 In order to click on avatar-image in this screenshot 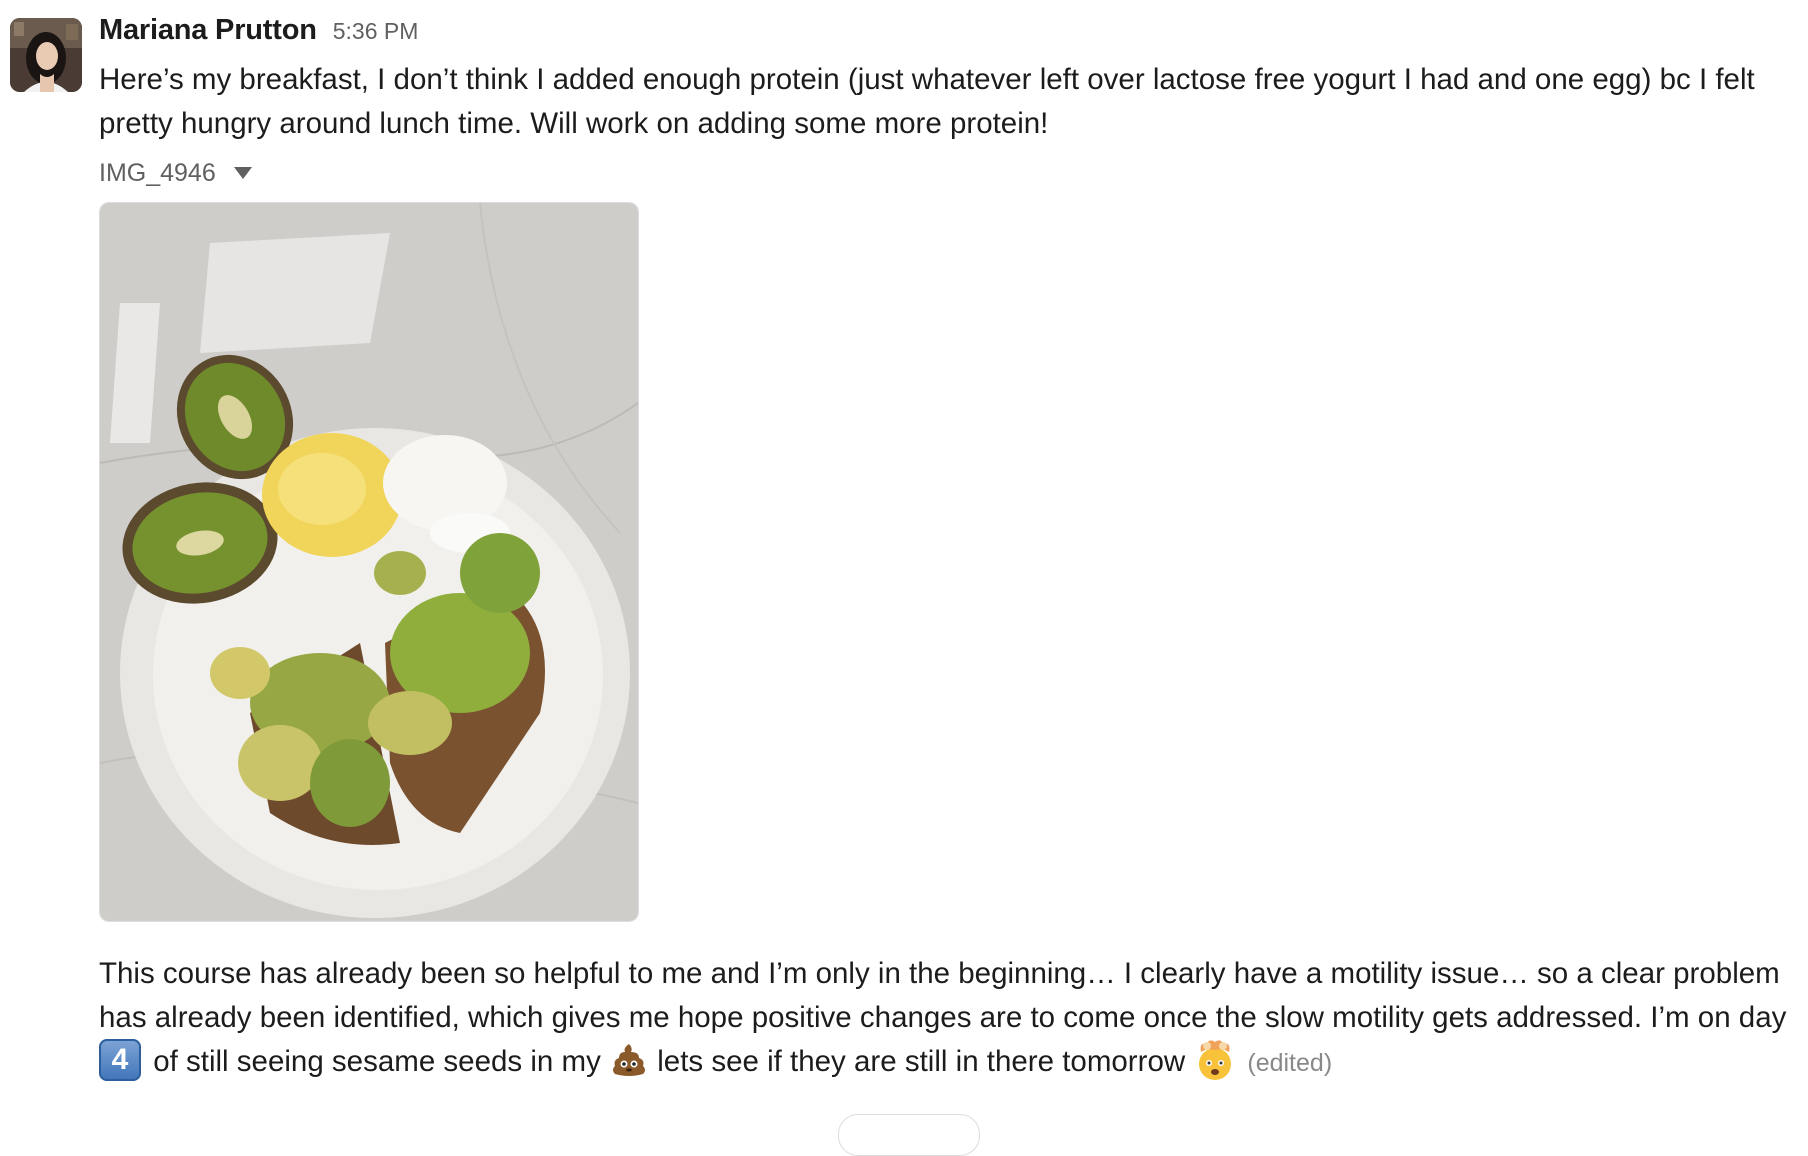, I will do `click(46, 55)`.